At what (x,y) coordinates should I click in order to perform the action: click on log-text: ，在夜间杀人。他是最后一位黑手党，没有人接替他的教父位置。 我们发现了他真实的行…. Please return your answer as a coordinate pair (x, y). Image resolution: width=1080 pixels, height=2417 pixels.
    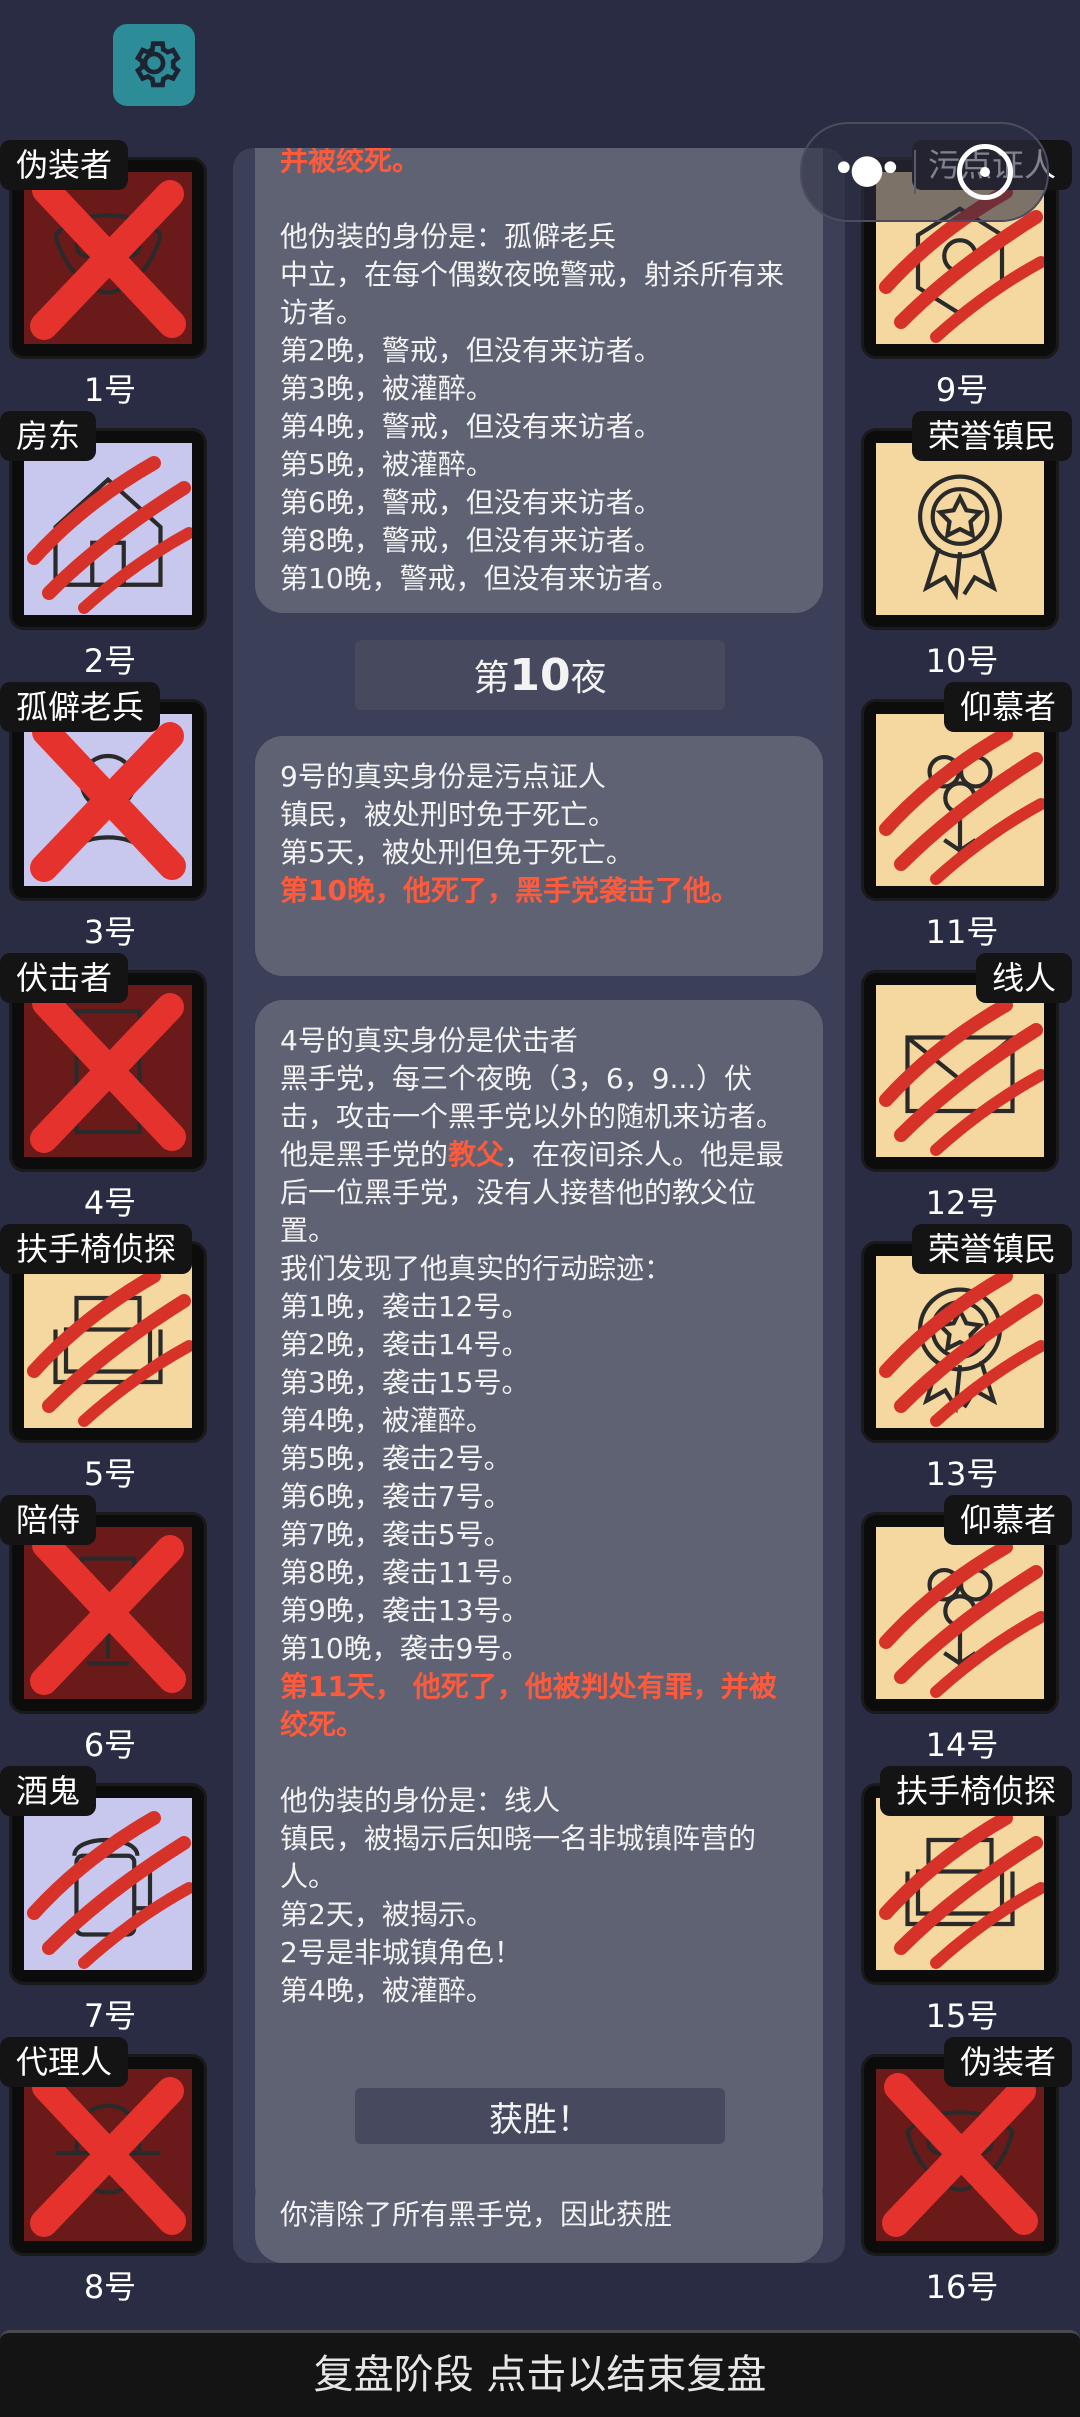
    Looking at the image, I should click on (532, 1401).